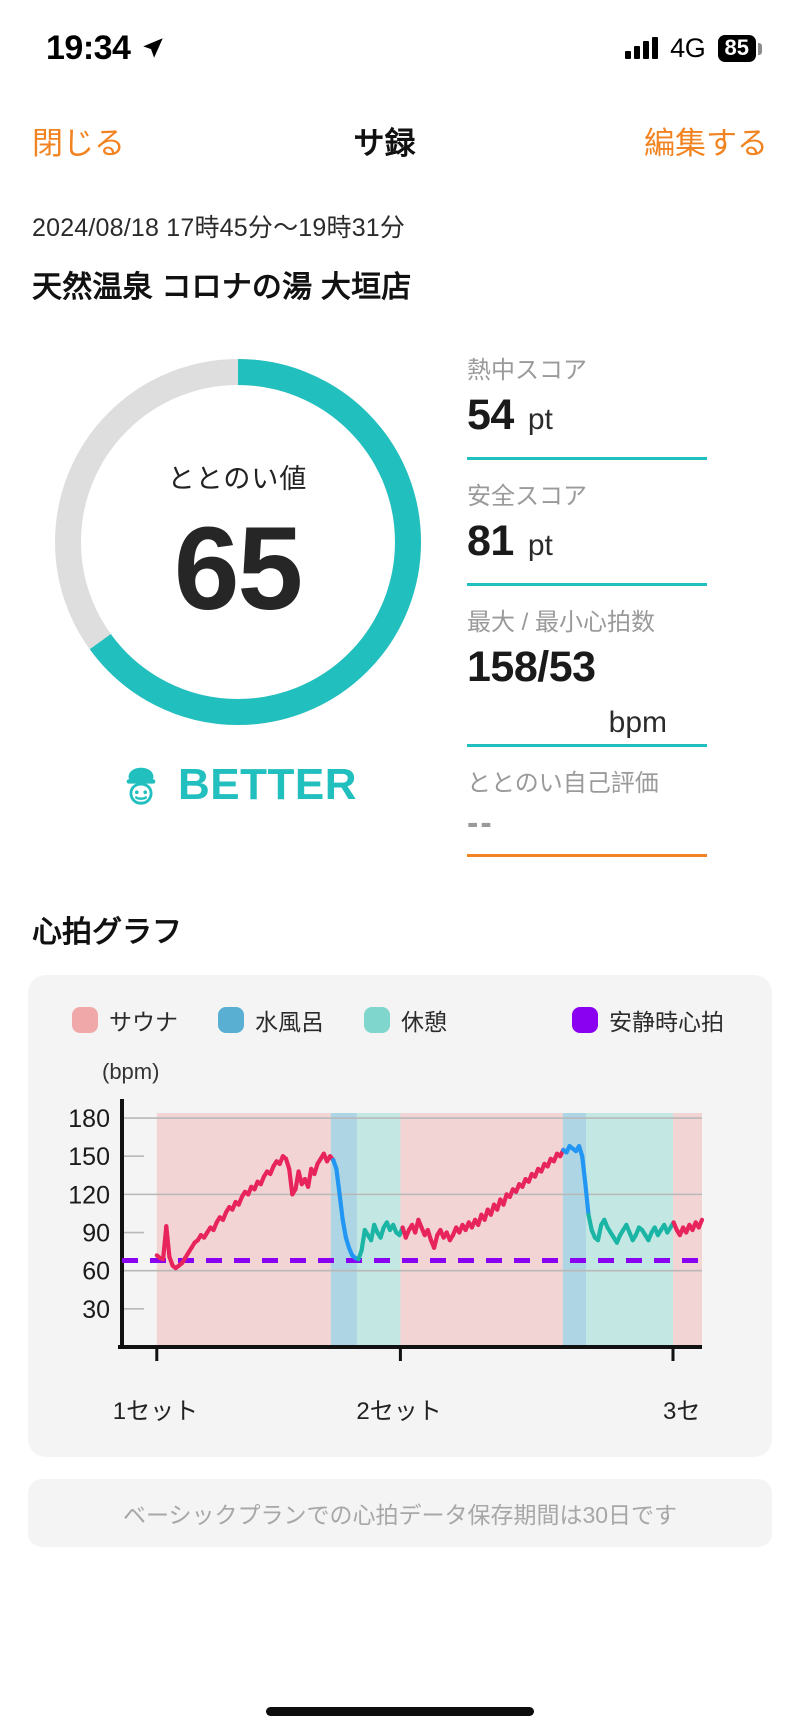 This screenshot has height=1732, width=800. I want to click on status-bar-right: 4G 85, so click(694, 48).